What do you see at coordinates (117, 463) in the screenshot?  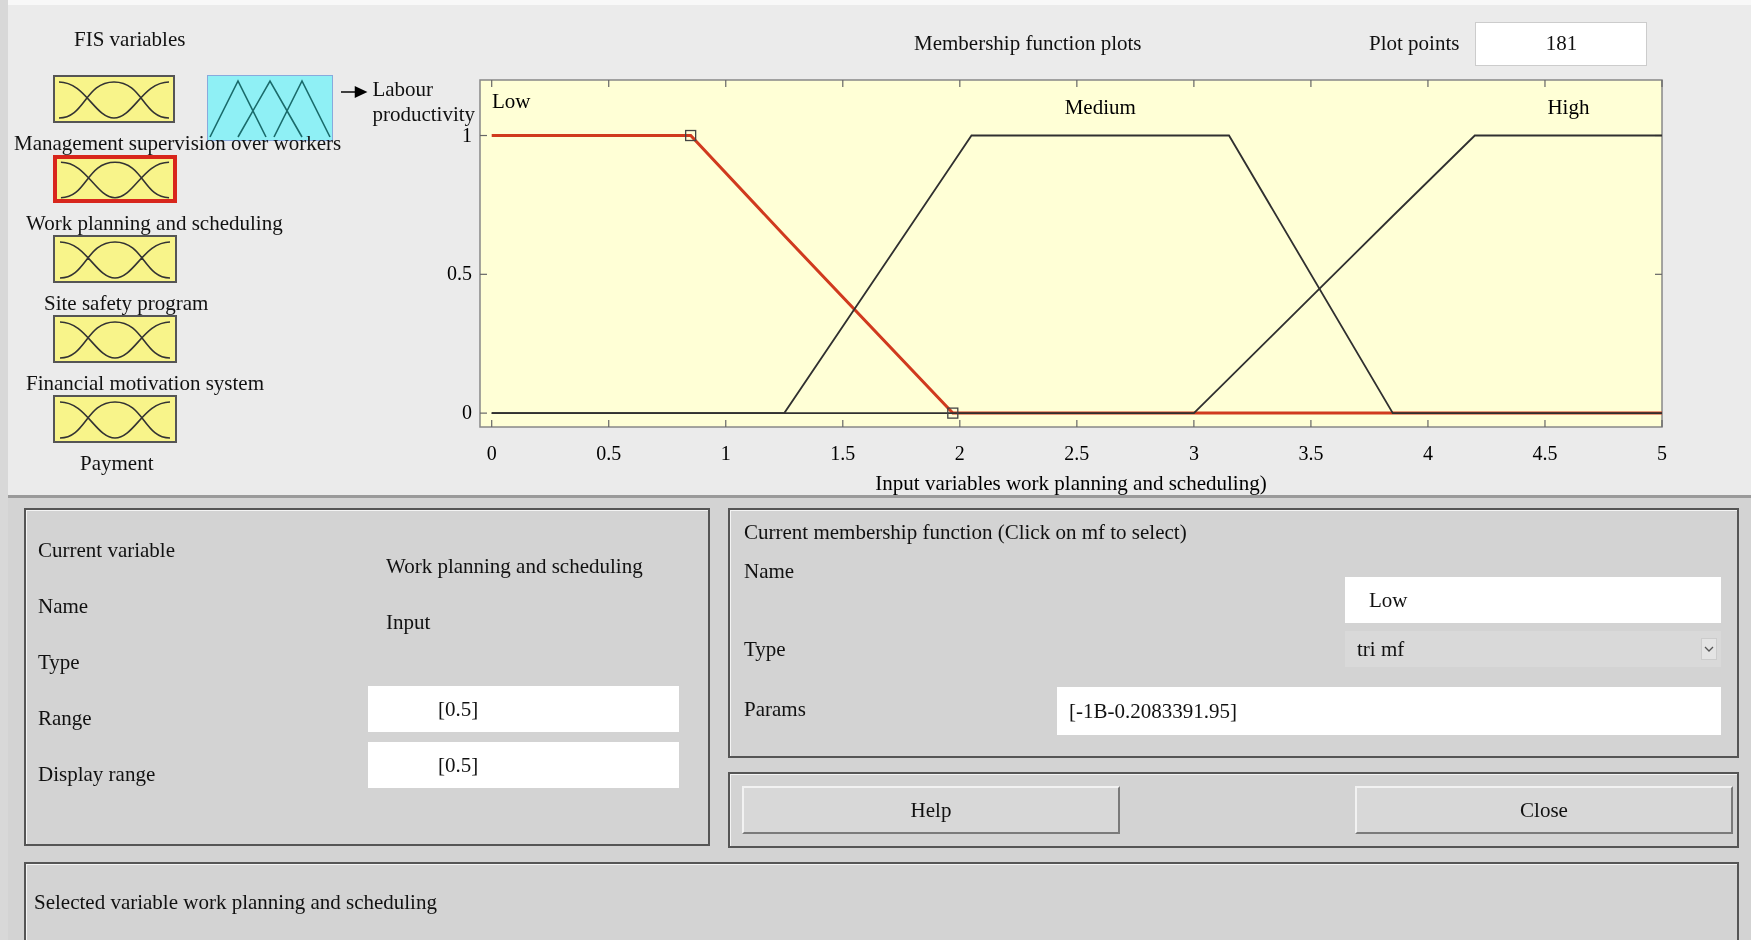 I see `variable-label: Payment` at bounding box center [117, 463].